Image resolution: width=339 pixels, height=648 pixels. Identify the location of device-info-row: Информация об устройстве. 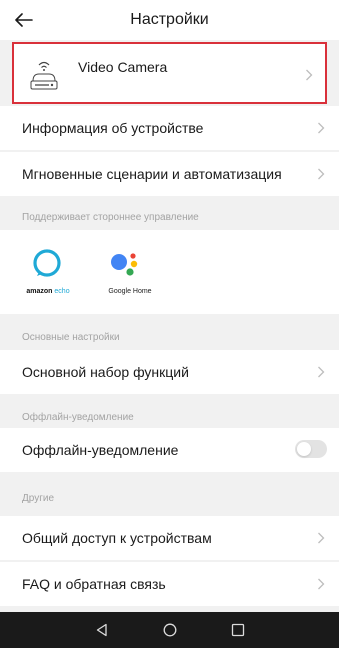
(169, 128).